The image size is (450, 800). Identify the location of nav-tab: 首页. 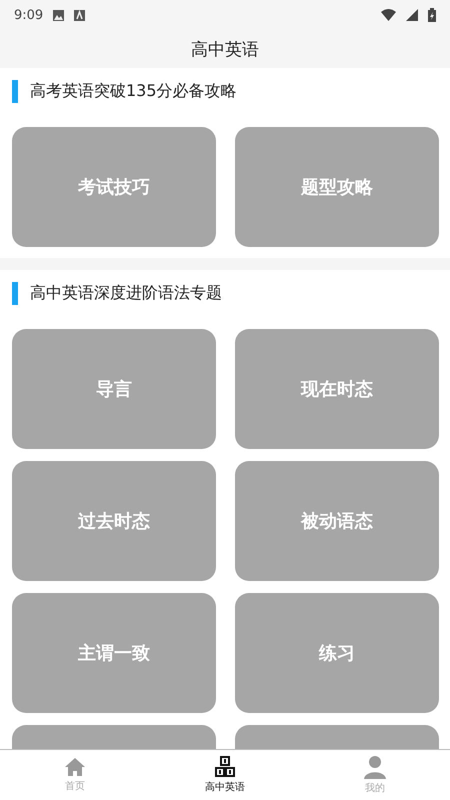
(75, 775).